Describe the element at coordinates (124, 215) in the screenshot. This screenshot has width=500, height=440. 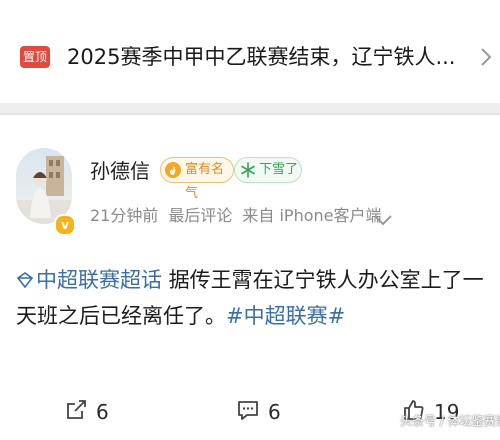
I see `post-time: 21分钟前` at that location.